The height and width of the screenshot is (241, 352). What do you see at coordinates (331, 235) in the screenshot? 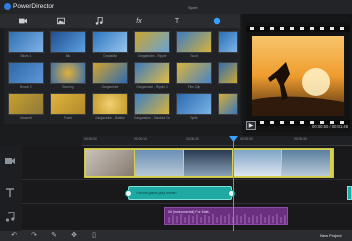
I see `new-project-button: New Project` at bounding box center [331, 235].